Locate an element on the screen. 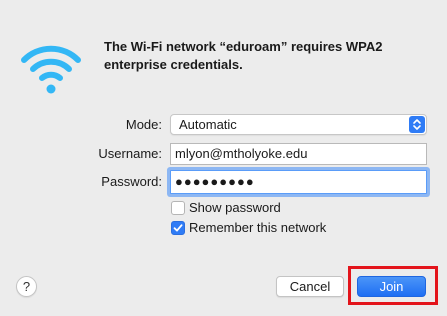 Image resolution: width=447 pixels, height=316 pixels. password-field: ●●●●●●●●● is located at coordinates (298, 182).